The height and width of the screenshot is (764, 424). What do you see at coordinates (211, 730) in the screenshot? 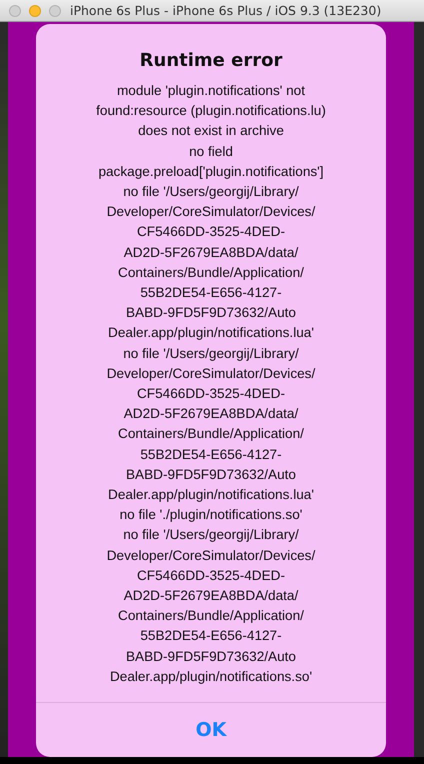
I see `ok-button: OK` at bounding box center [211, 730].